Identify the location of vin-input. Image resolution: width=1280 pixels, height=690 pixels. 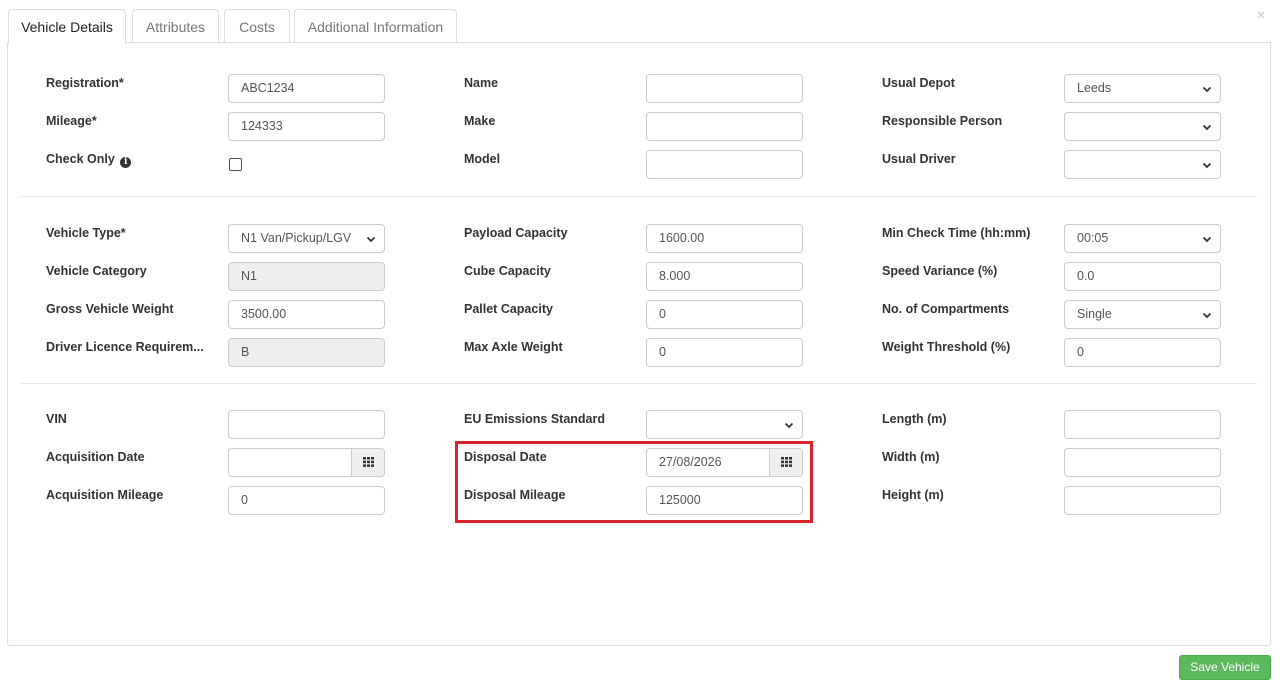
(306, 424).